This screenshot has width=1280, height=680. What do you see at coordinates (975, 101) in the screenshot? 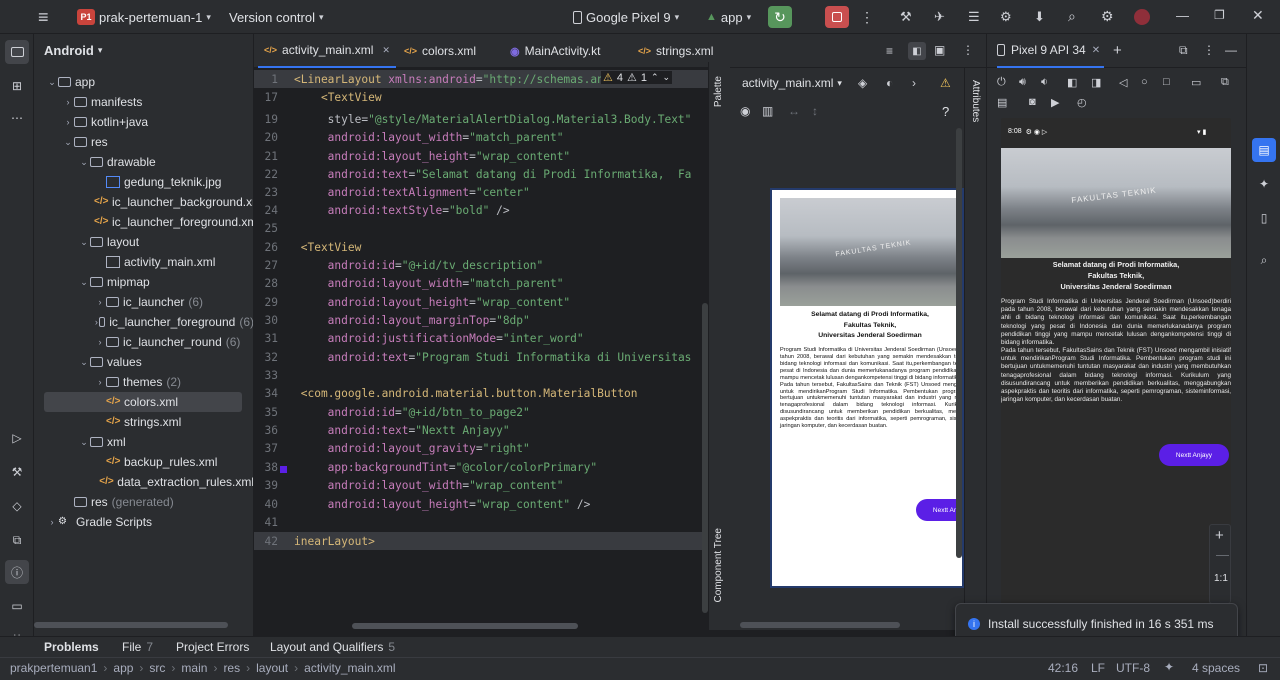
I see `attributes-label: Attributes` at bounding box center [975, 101].